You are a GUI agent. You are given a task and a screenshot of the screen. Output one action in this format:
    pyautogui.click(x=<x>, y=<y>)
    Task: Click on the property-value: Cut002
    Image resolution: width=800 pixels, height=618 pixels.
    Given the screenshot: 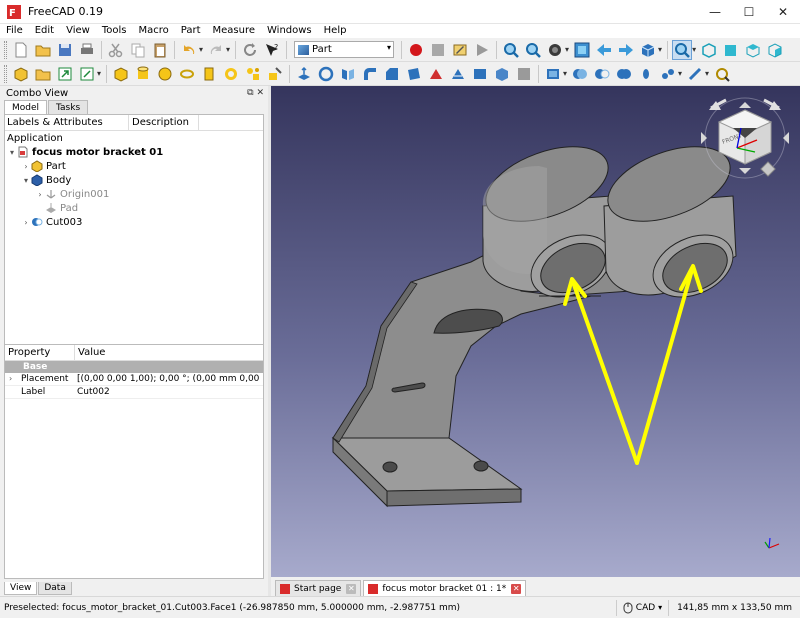 What is the action you would take?
    pyautogui.click(x=170, y=392)
    